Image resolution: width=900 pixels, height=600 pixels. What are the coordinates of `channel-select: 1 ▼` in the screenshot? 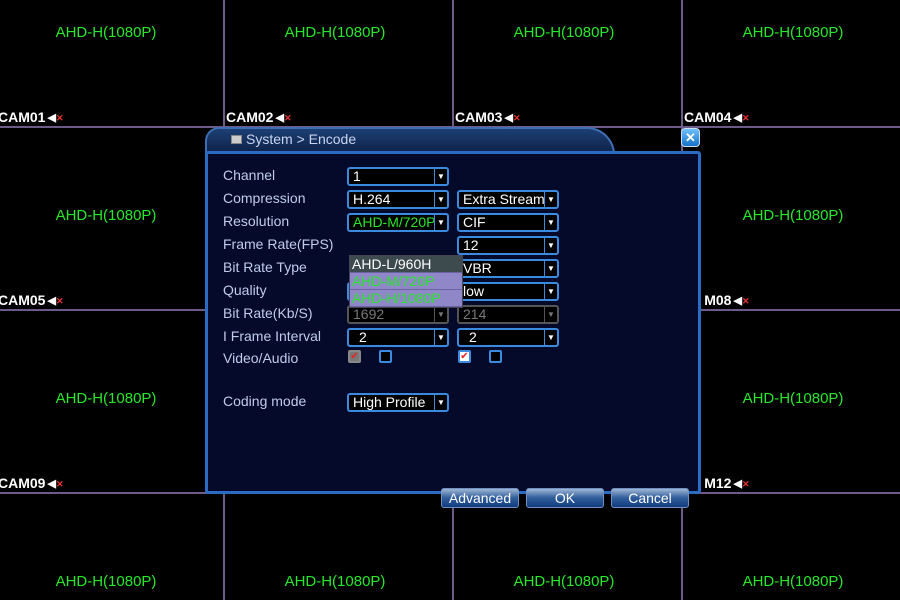 It's located at (398, 176).